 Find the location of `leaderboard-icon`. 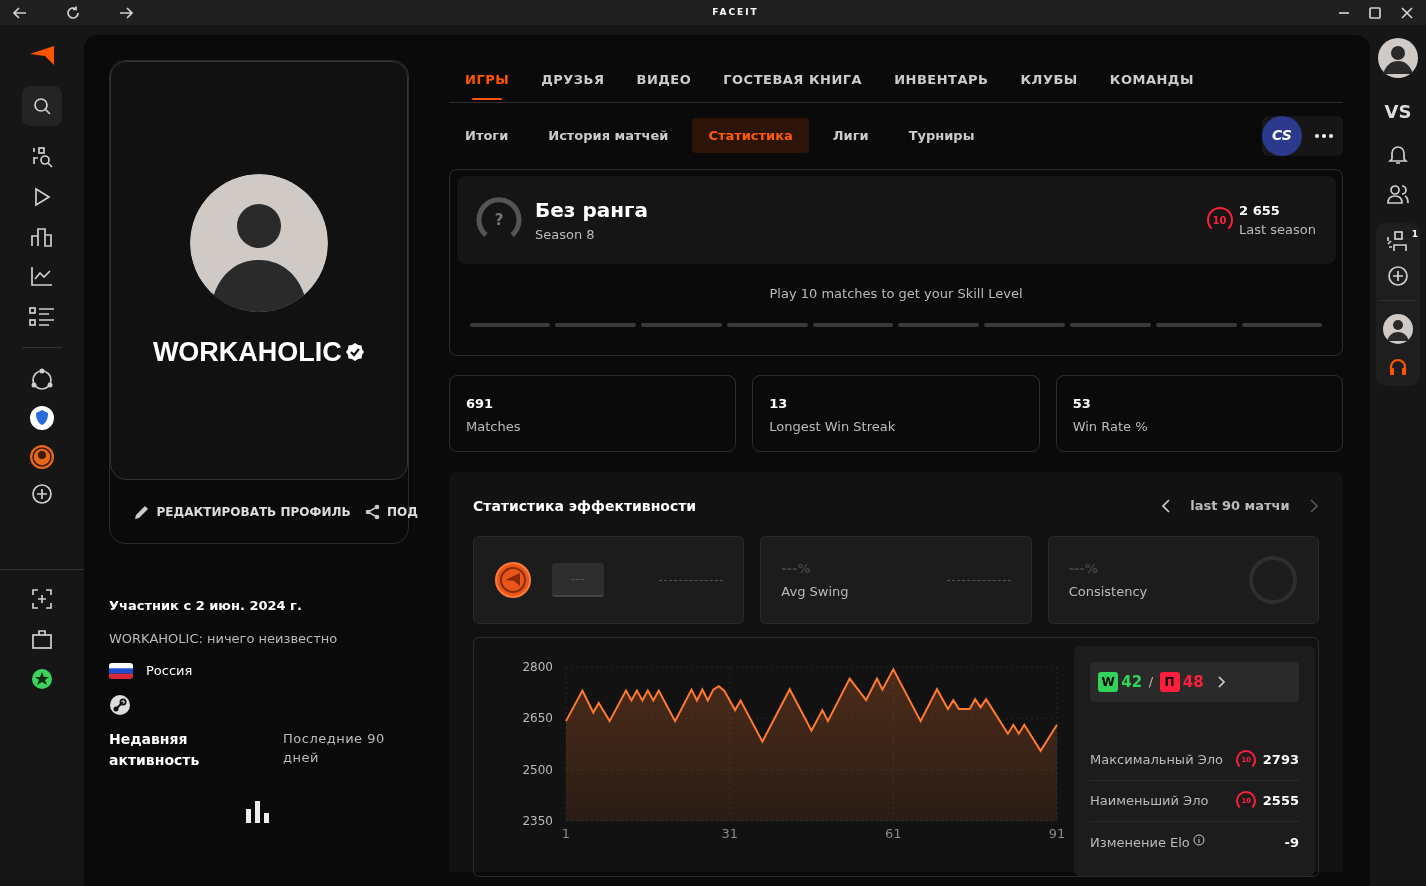

leaderboard-icon is located at coordinates (42, 236).